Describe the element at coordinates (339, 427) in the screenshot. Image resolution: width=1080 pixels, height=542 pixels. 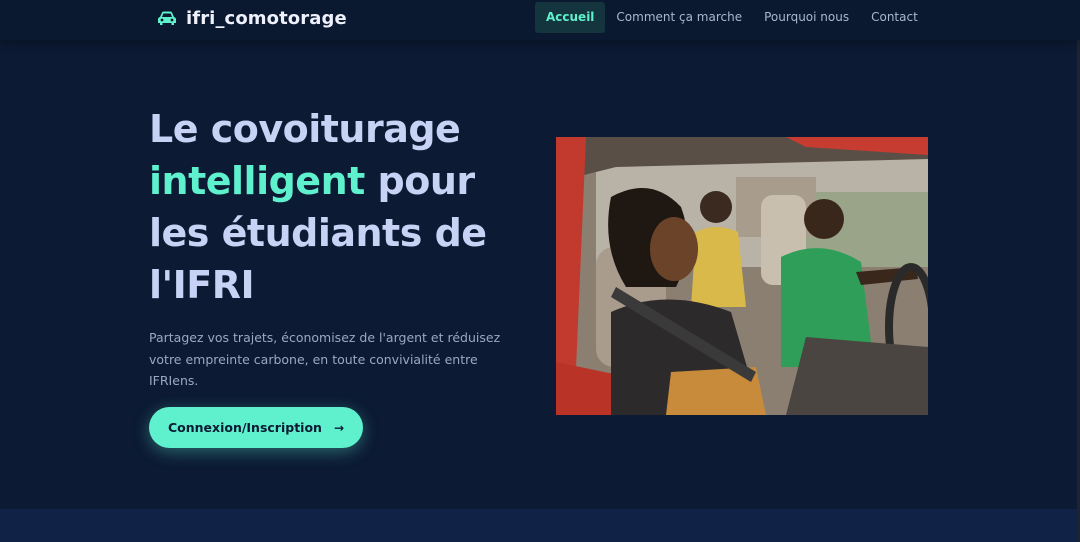
I see `arrow-right-icon: →` at that location.